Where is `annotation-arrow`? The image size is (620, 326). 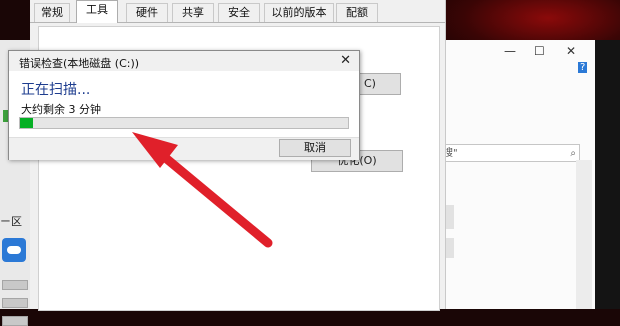 annotation-arrow is located at coordinates (202, 190).